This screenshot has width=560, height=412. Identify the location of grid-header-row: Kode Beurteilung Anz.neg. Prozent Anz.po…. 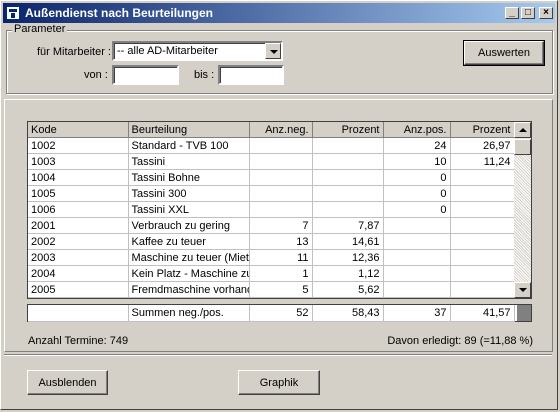
(271, 130).